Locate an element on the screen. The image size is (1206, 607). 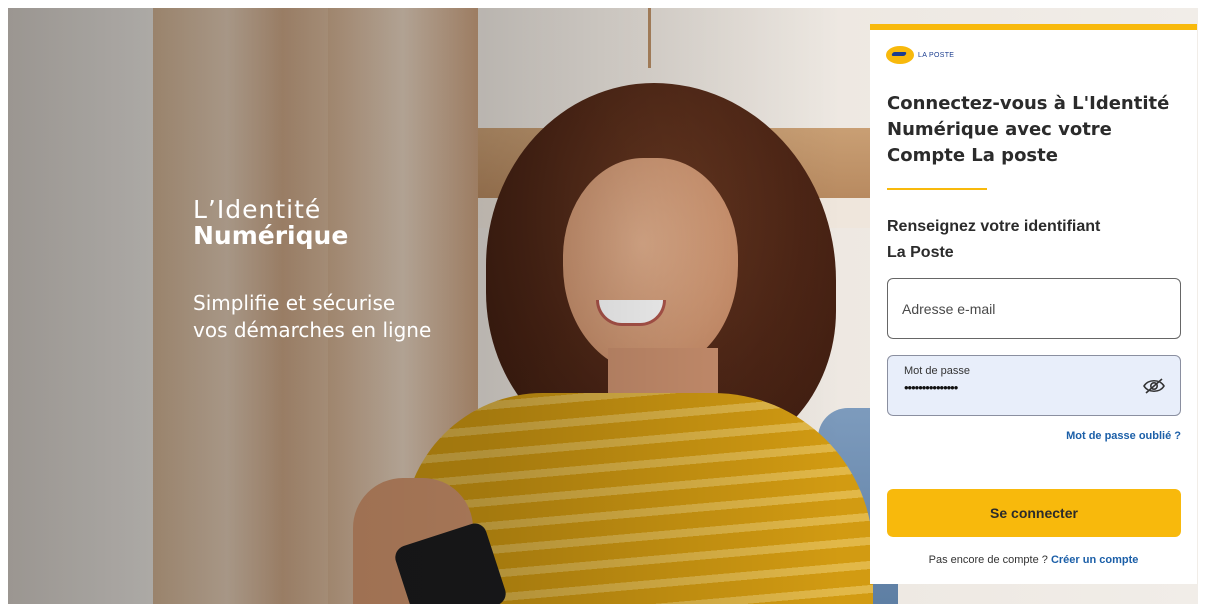
logo-text: LA POSTE is located at coordinates (936, 55).